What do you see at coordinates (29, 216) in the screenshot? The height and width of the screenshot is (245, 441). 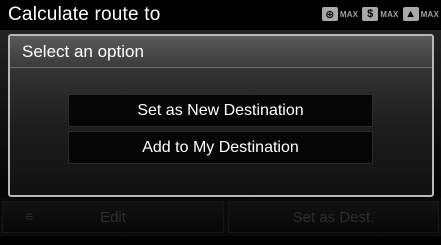 I see `edit-icon: ≡` at bounding box center [29, 216].